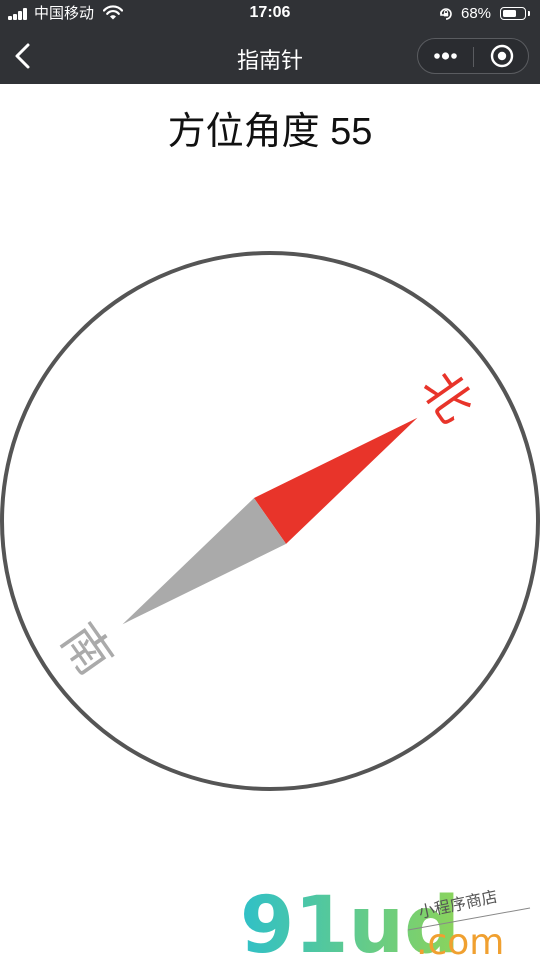 The image size is (540, 960). Describe the element at coordinates (204, 561) in the screenshot. I see `south-needle` at that location.